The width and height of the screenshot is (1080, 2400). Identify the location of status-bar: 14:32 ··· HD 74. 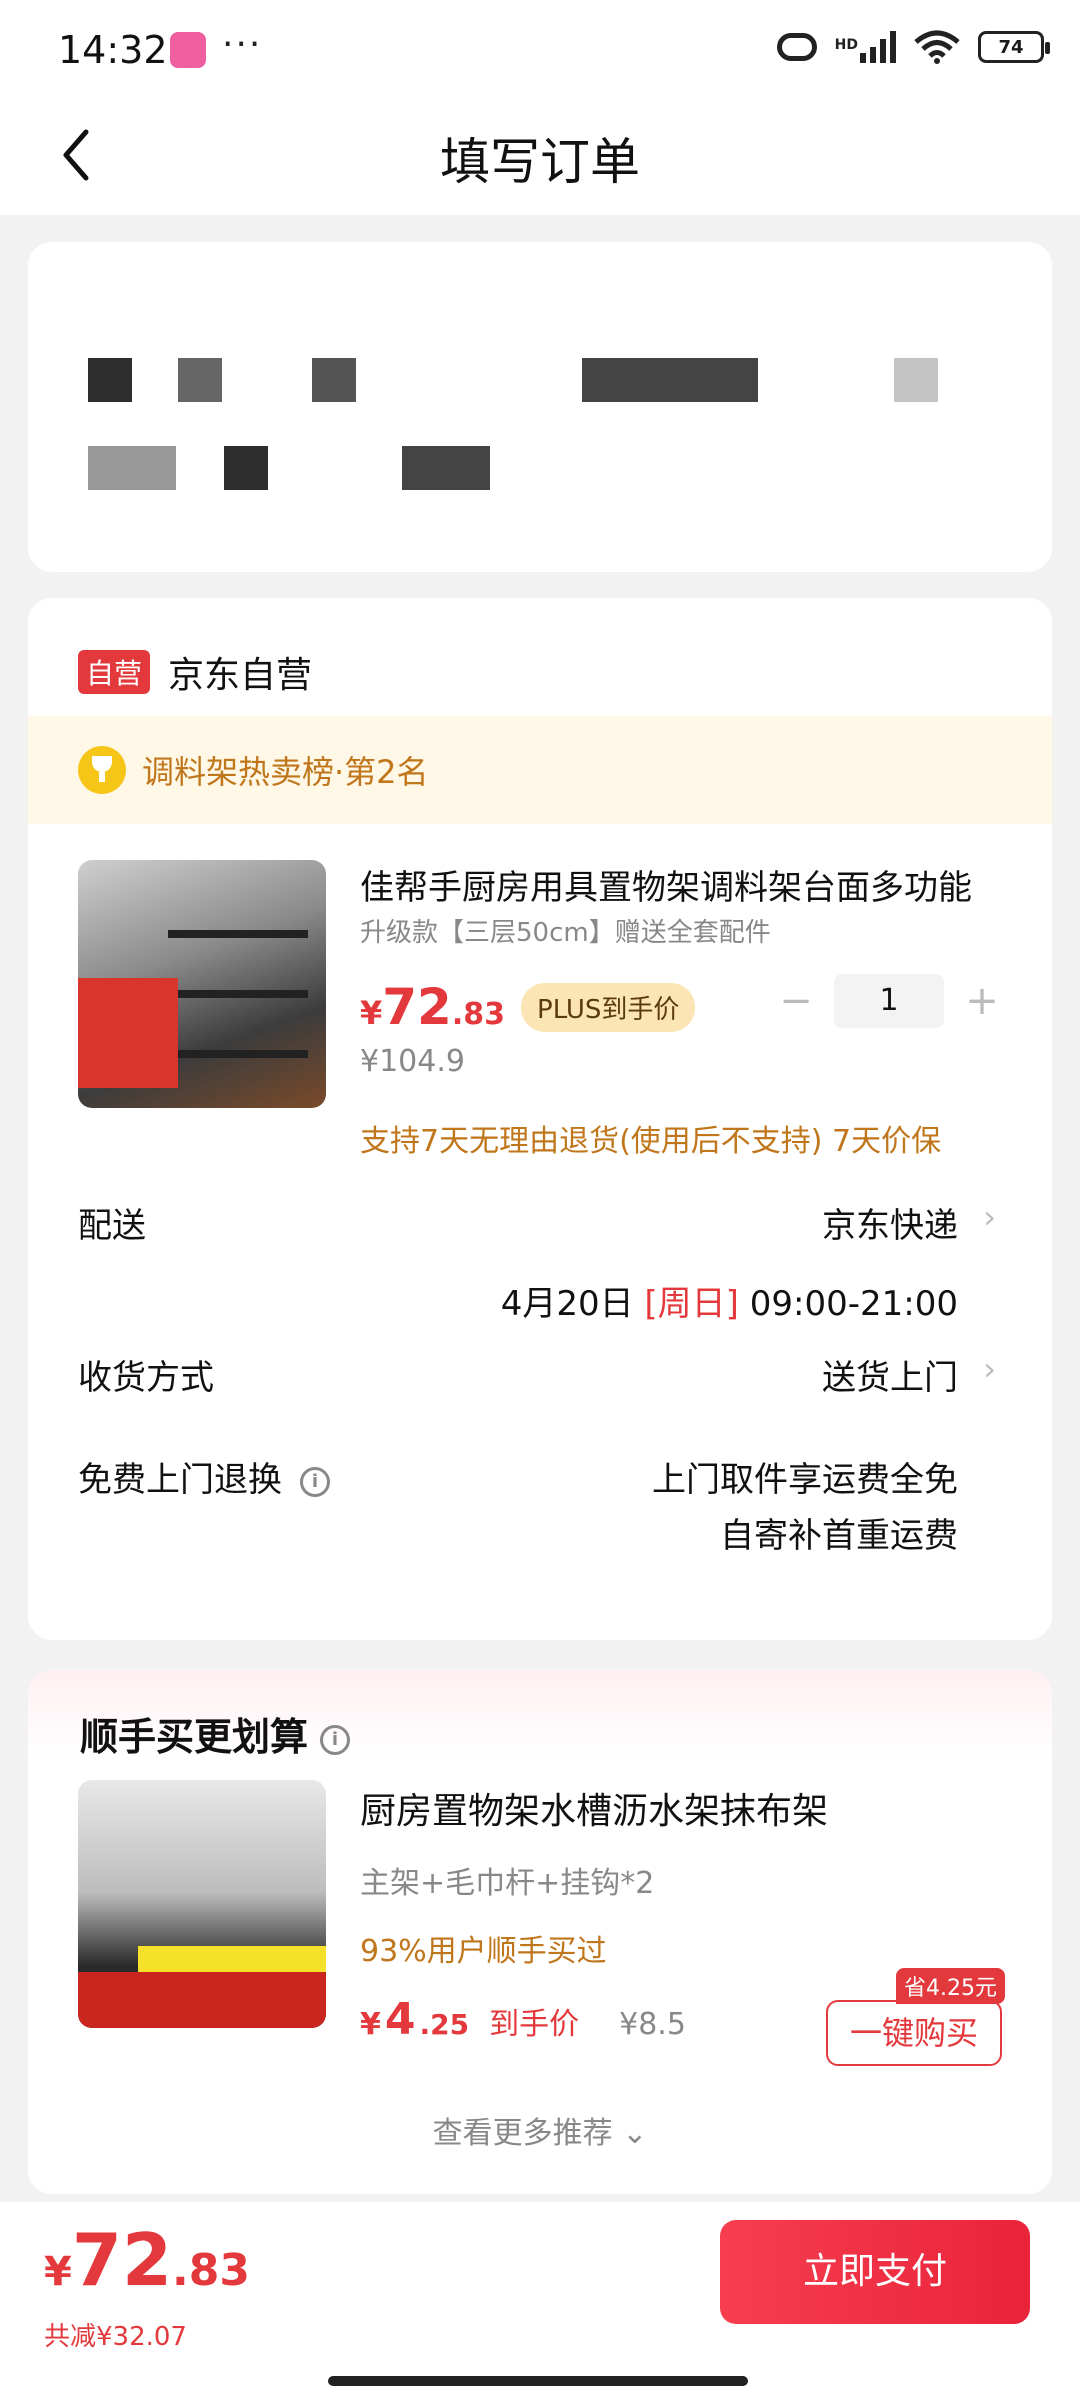
(540, 50).